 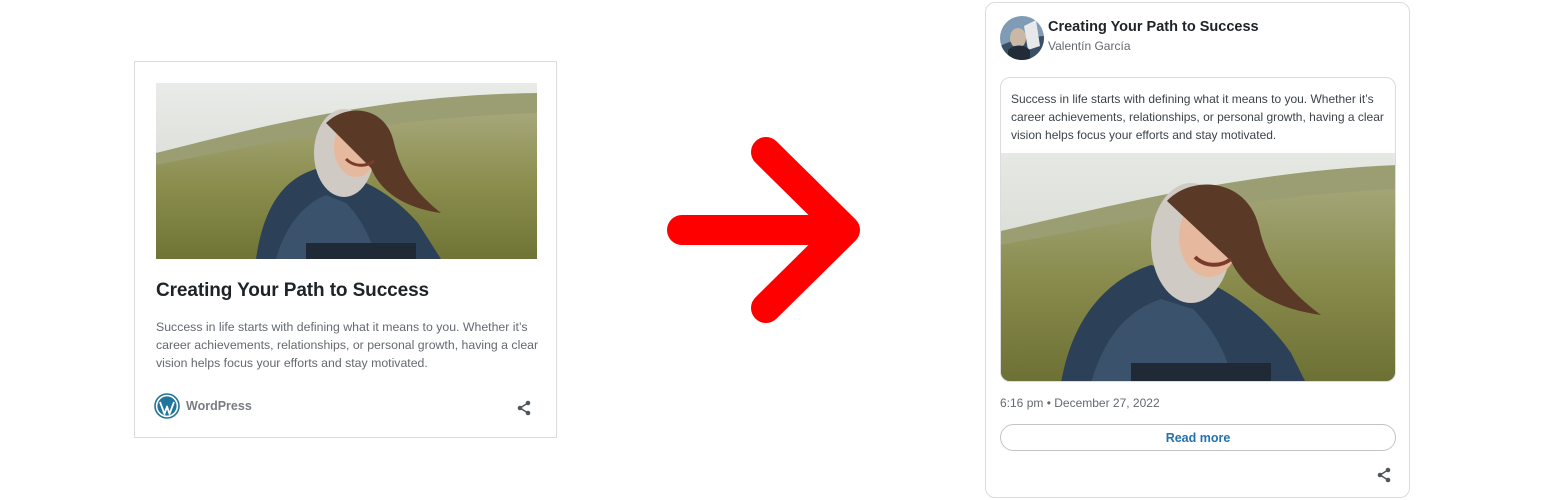 I want to click on avatar, so click(x=1022, y=38).